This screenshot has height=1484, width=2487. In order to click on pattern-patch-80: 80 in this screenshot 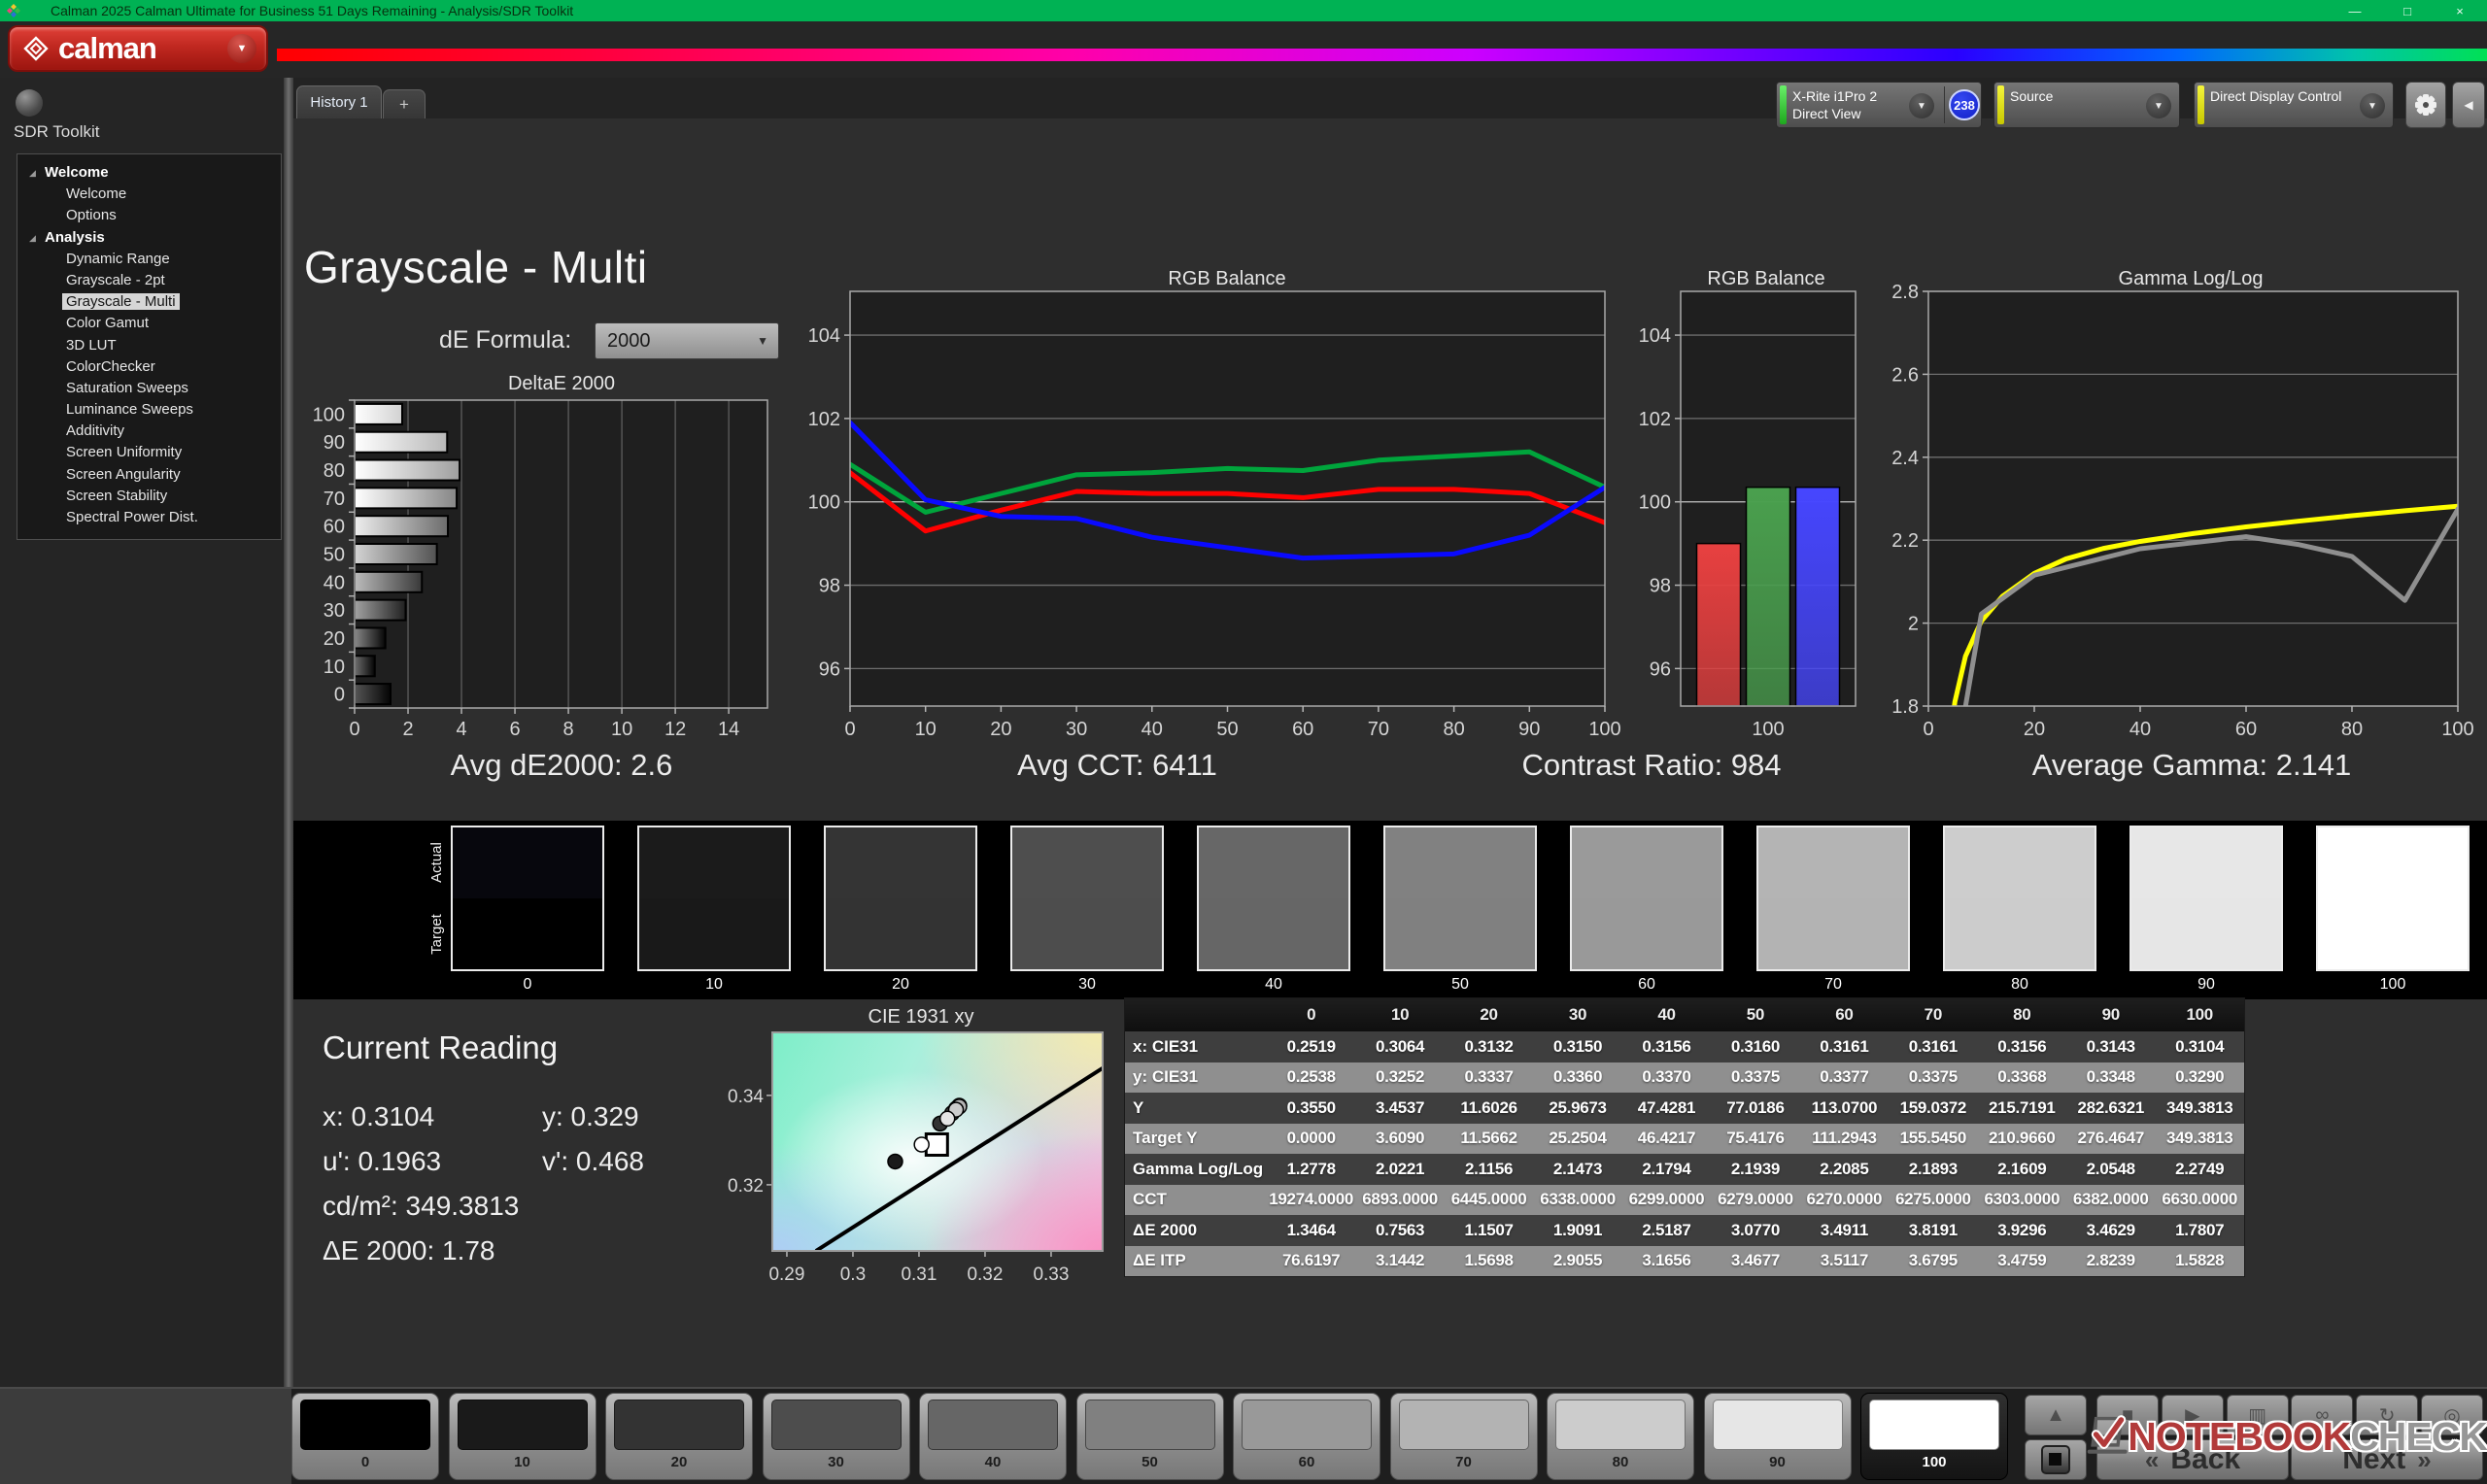, I will do `click(1620, 1436)`.